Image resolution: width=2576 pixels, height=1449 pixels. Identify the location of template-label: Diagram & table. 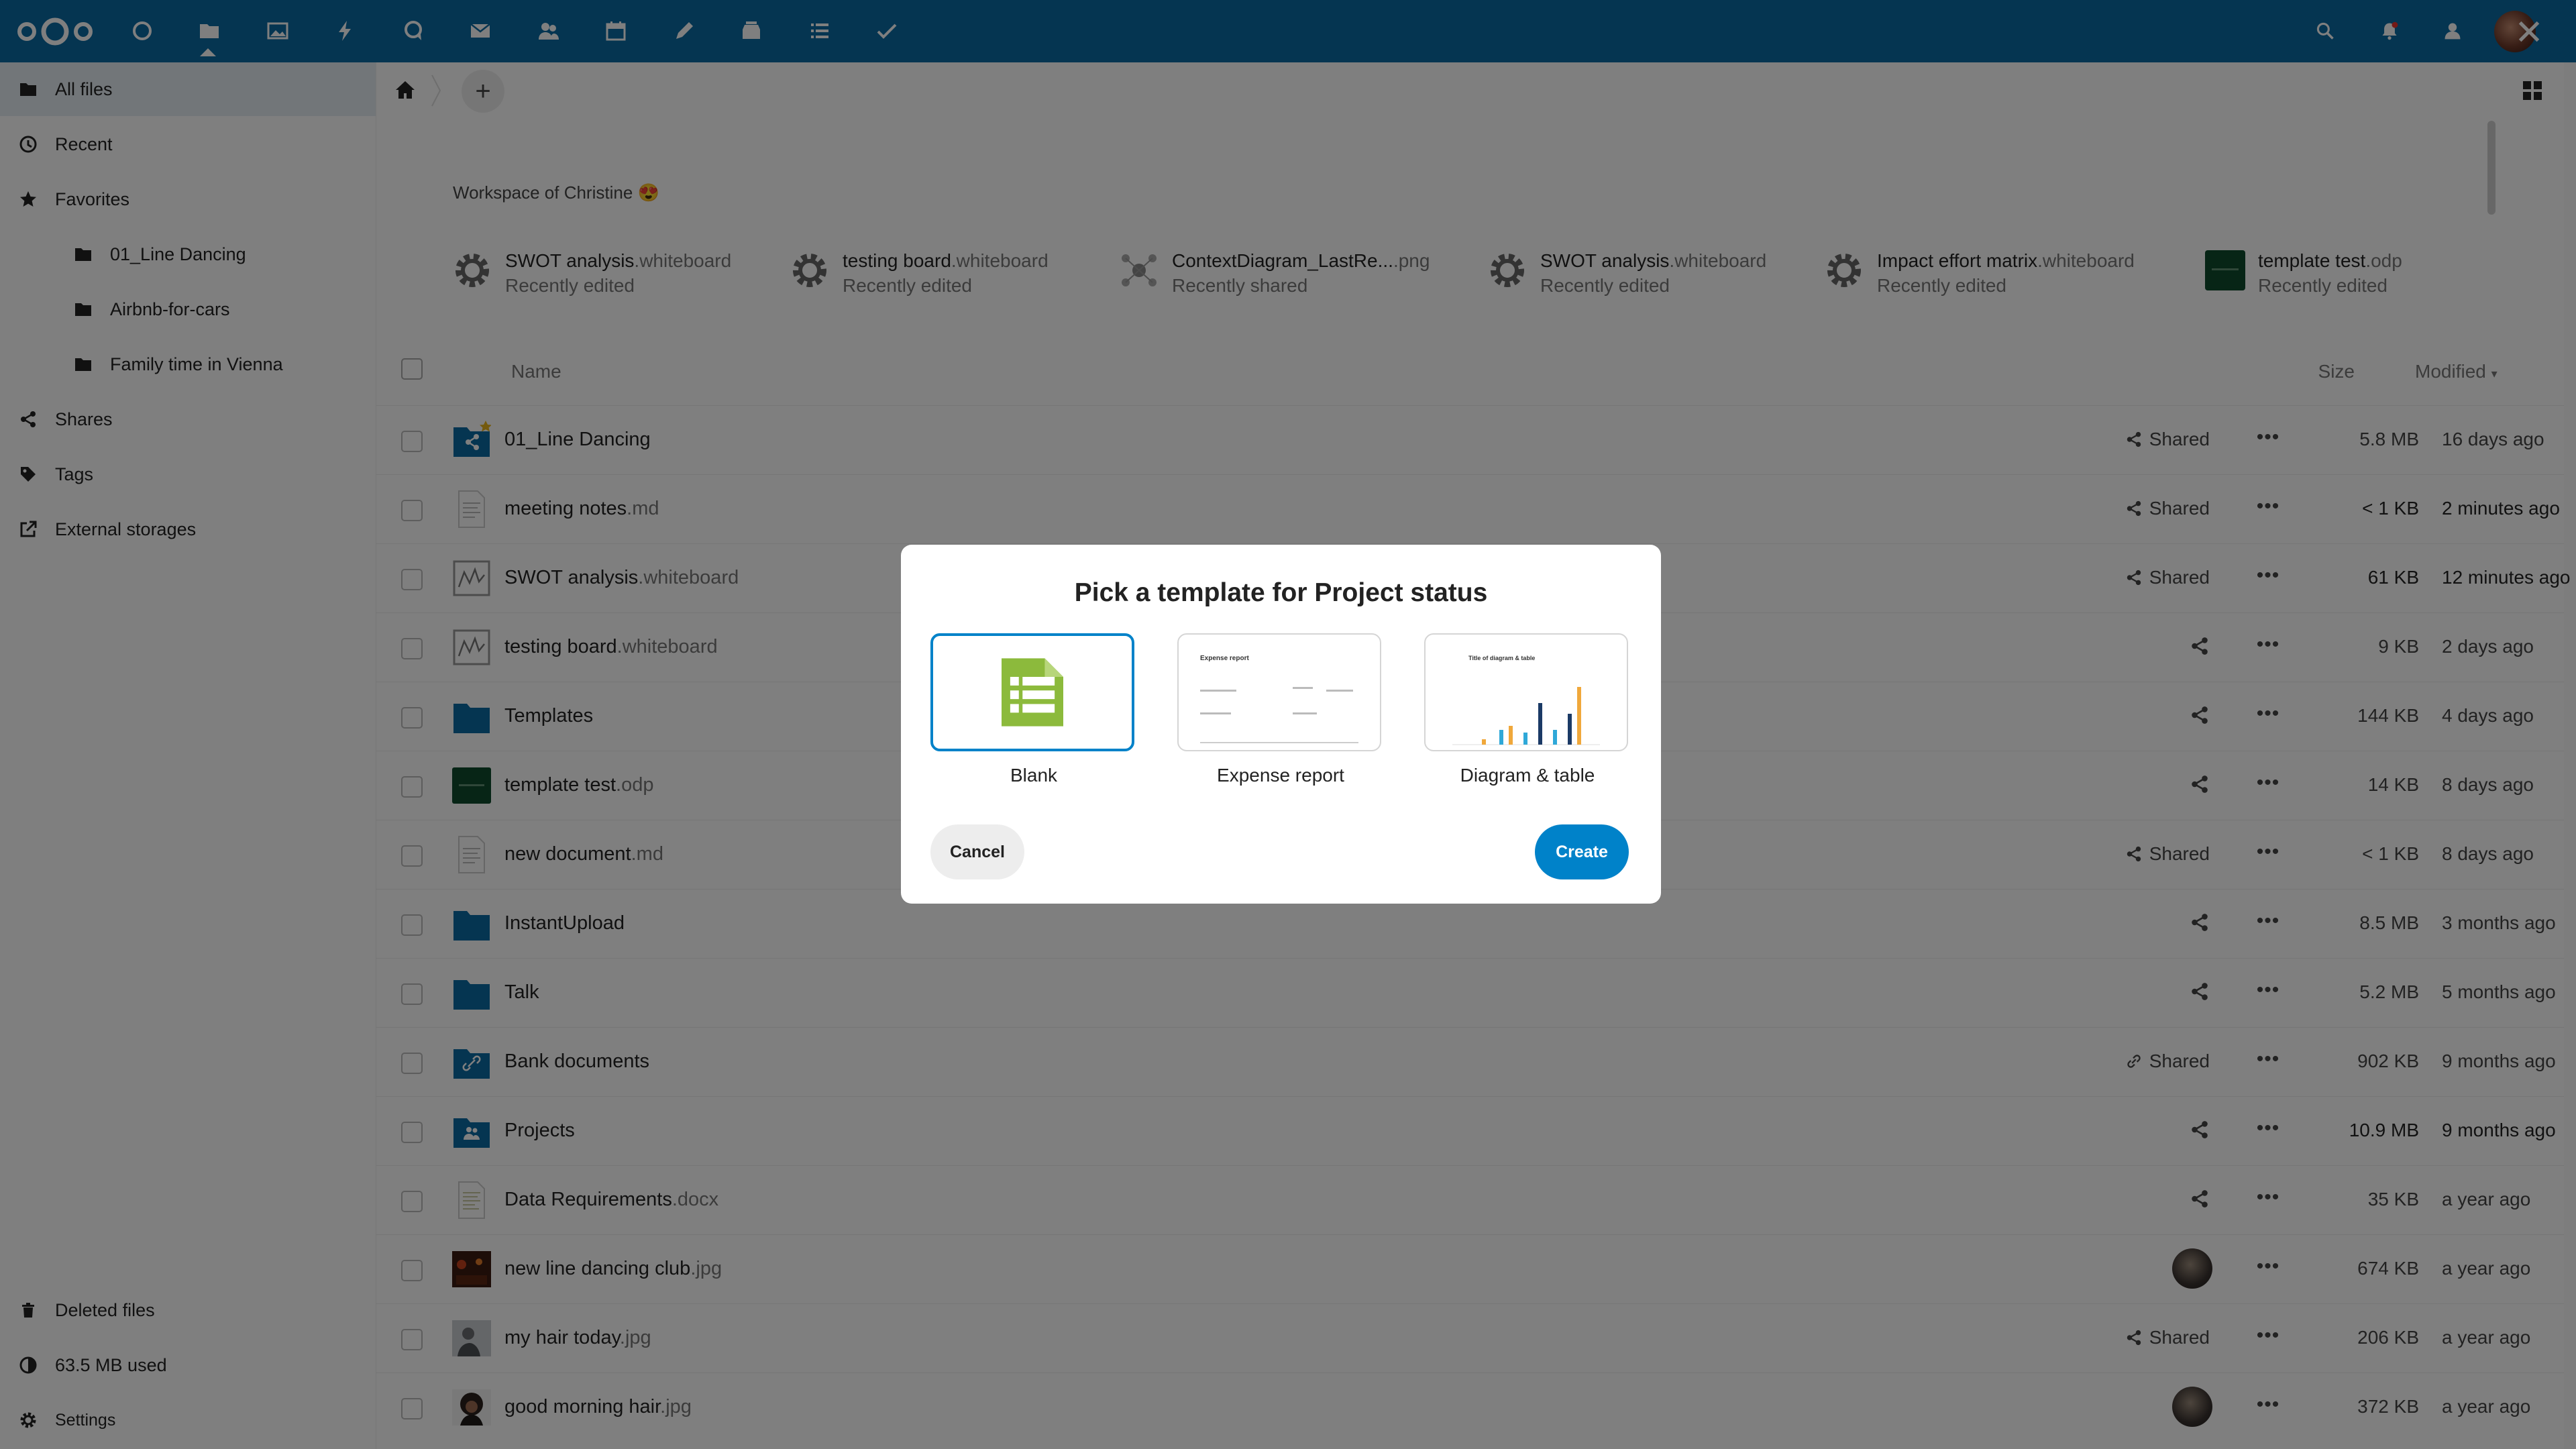
(1527, 775).